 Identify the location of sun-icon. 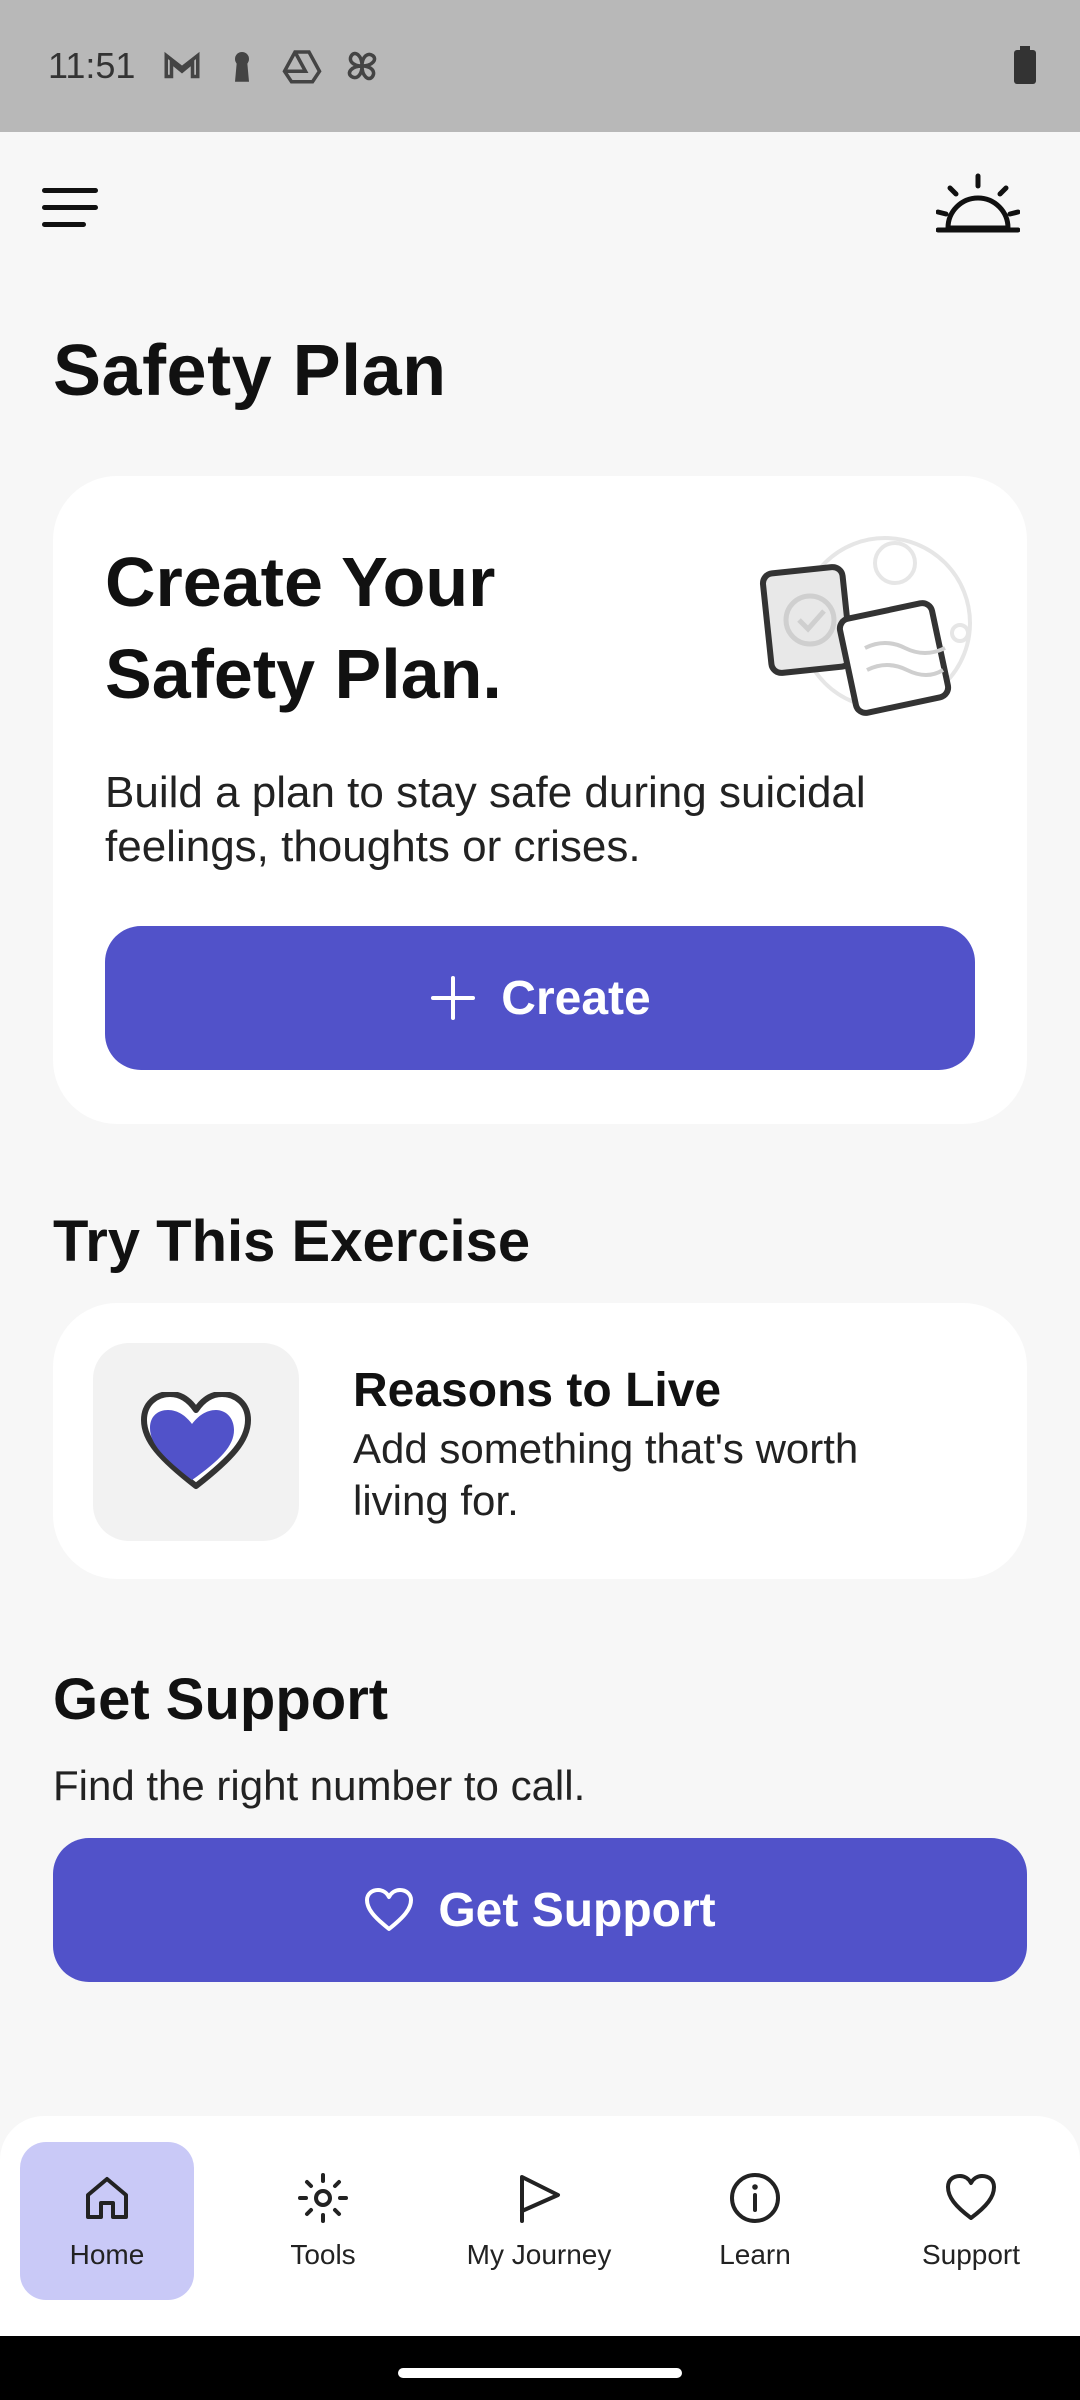
(323, 2198).